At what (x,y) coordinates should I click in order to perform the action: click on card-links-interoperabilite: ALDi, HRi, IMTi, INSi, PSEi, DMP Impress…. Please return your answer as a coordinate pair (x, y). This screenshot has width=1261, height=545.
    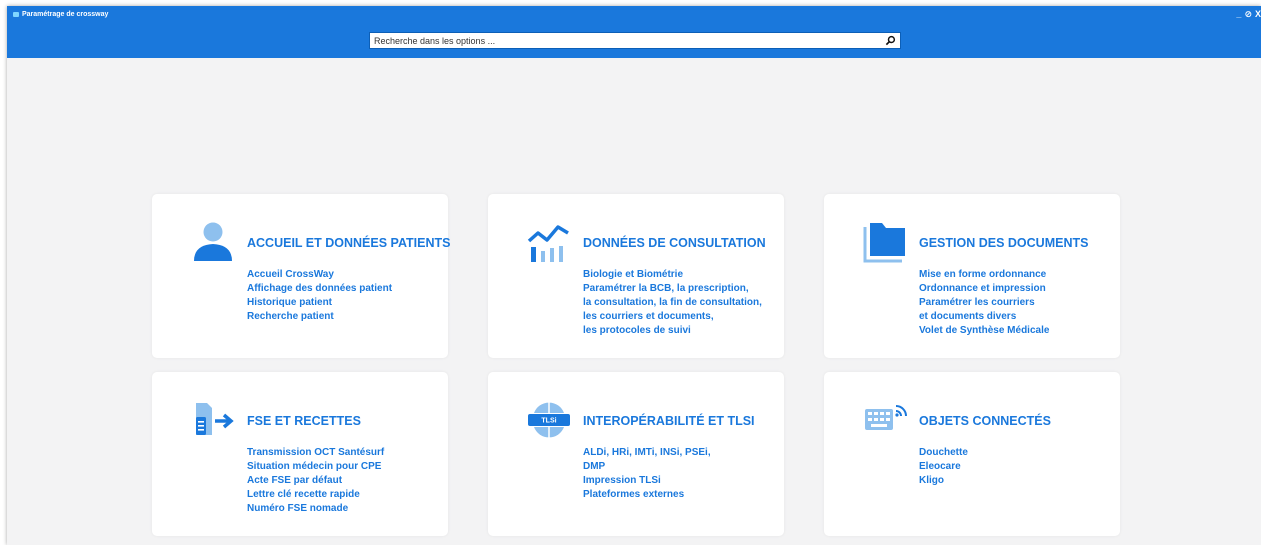
    Looking at the image, I should click on (647, 474).